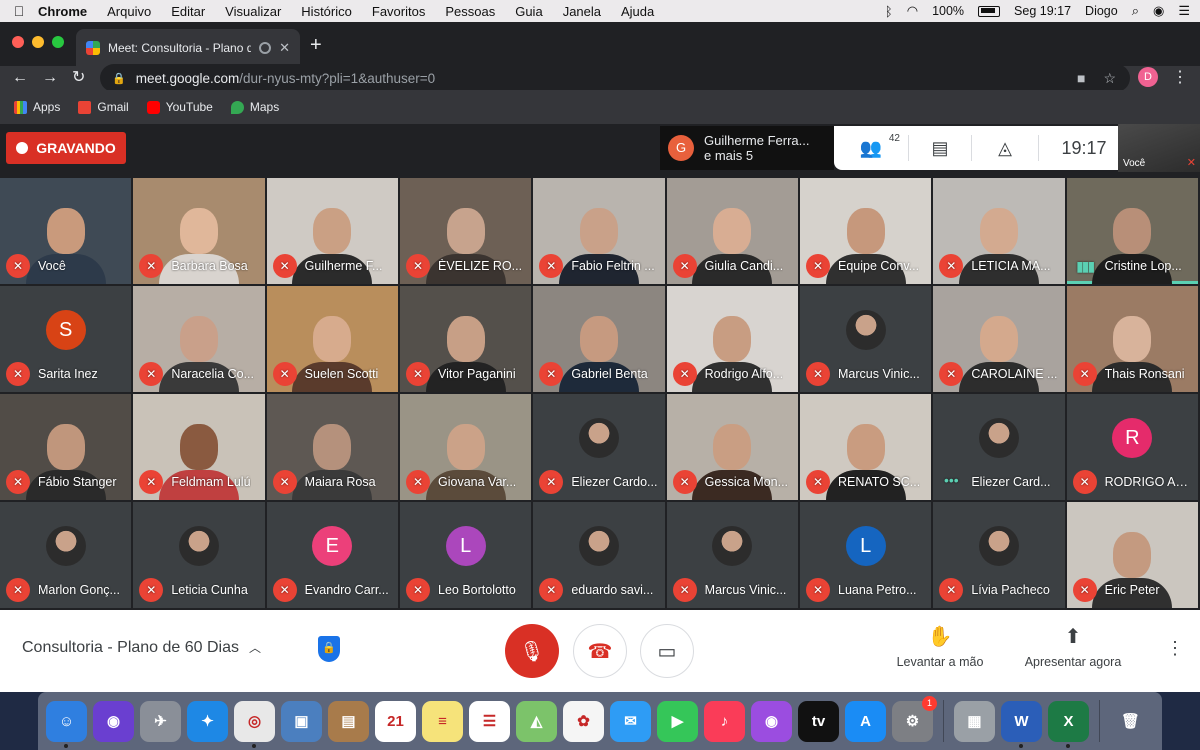  Describe the element at coordinates (583, 721) in the screenshot. I see `photos-icon: ✿` at that location.